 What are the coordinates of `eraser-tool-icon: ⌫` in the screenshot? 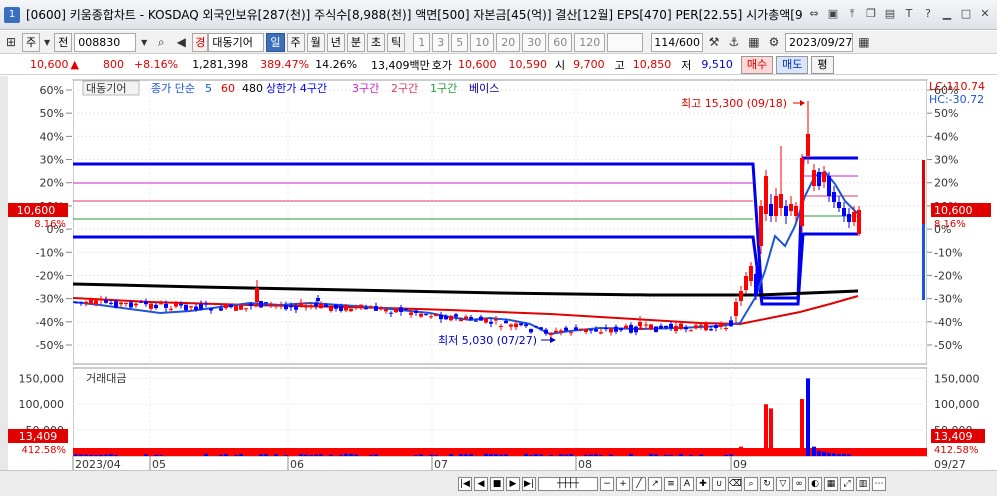 It's located at (735, 483).